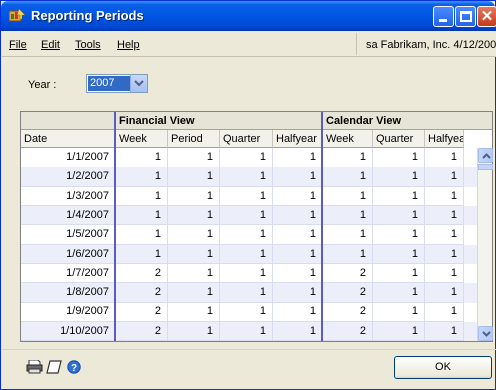 Image resolution: width=496 pixels, height=390 pixels. I want to click on col-date-cell: 1/3/2007, so click(68, 196).